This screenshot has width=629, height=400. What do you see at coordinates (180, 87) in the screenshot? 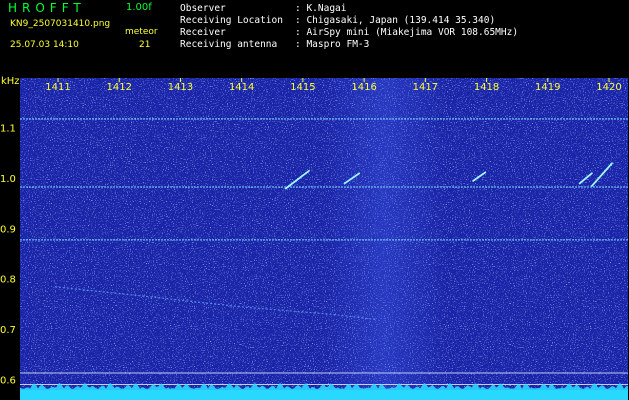
I see `x-tick-label: 1413` at bounding box center [180, 87].